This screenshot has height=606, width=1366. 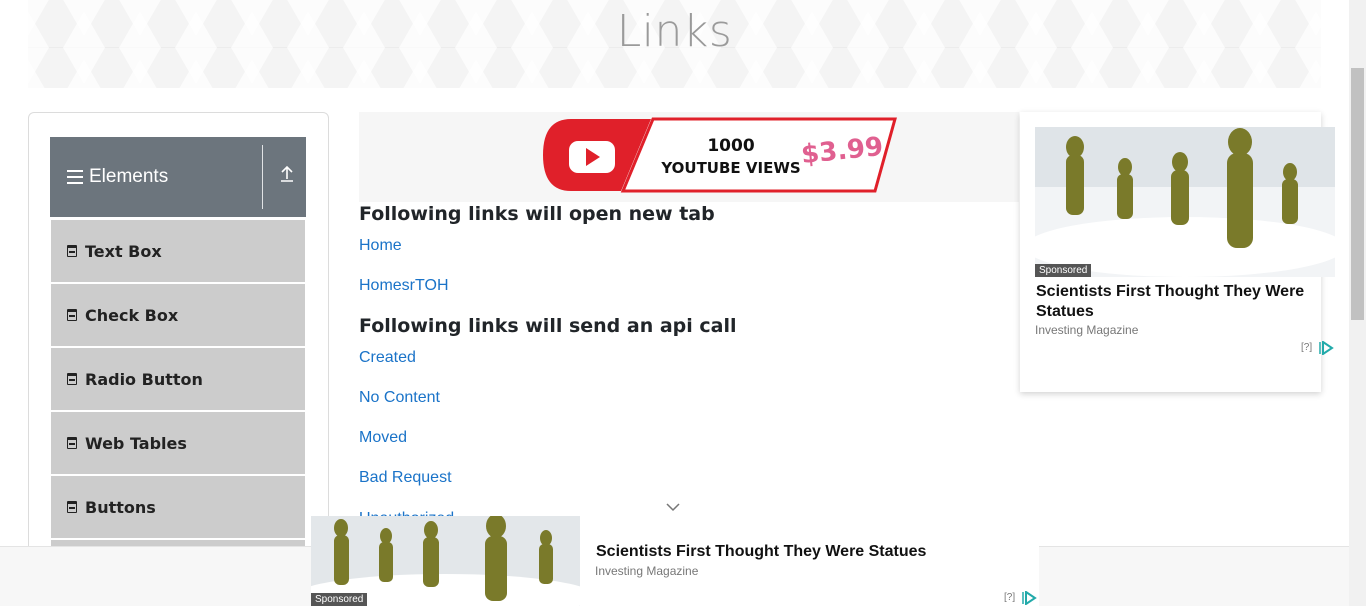 I want to click on youtube-views-ad: 1000 YOUTUBE VIEWS $3.99, so click(x=689, y=157).